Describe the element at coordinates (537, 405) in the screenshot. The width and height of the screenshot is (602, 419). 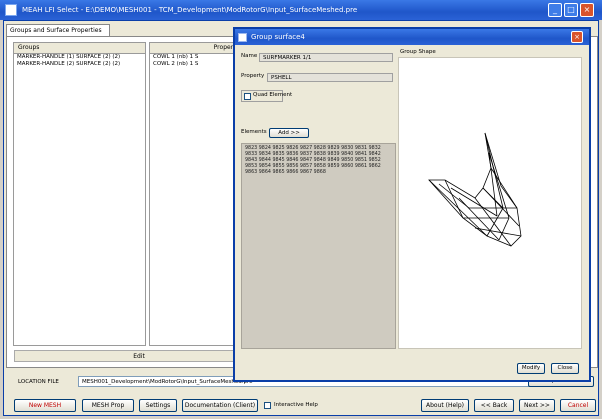
I see `next-button: Next >>` at that location.